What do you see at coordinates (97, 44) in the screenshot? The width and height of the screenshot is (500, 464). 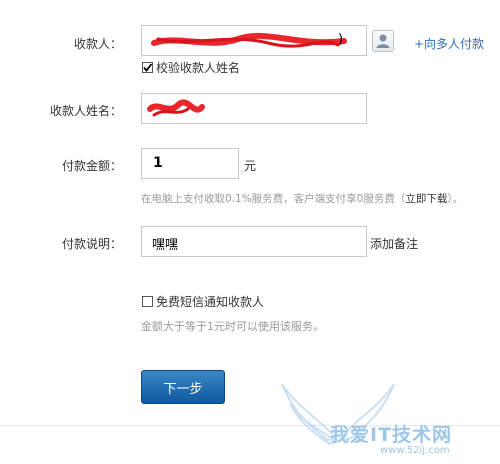 I see `payee-label: 收款人：` at bounding box center [97, 44].